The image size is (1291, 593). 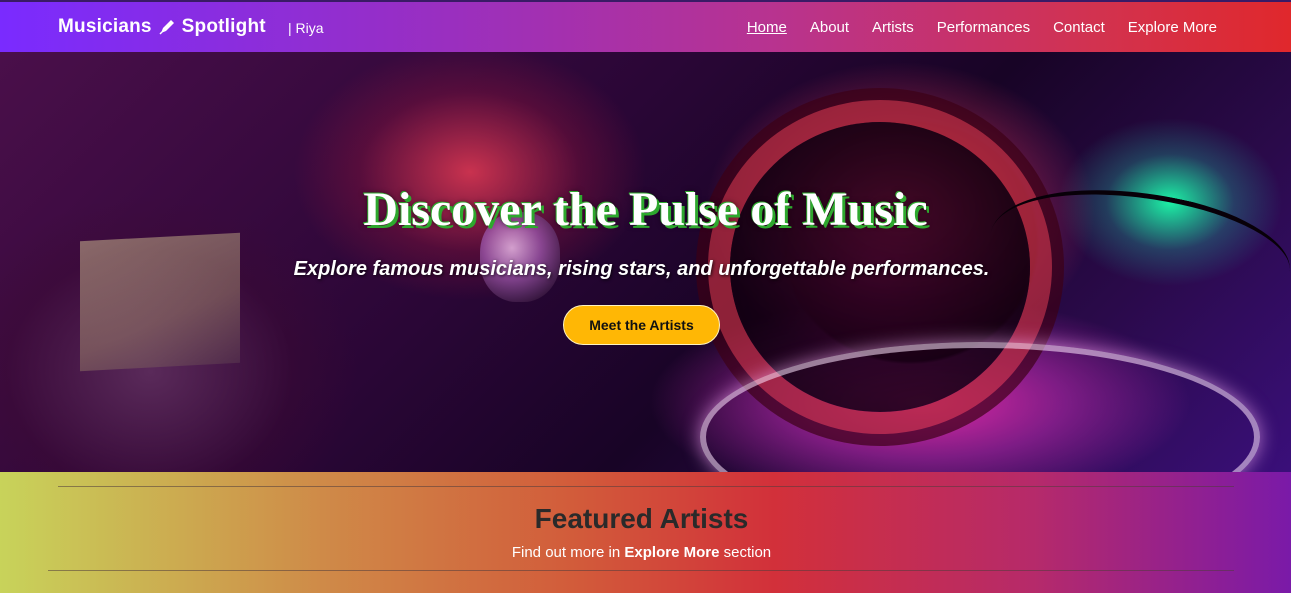 What do you see at coordinates (672, 552) in the screenshot?
I see `explore-more-highlight: Explore More` at bounding box center [672, 552].